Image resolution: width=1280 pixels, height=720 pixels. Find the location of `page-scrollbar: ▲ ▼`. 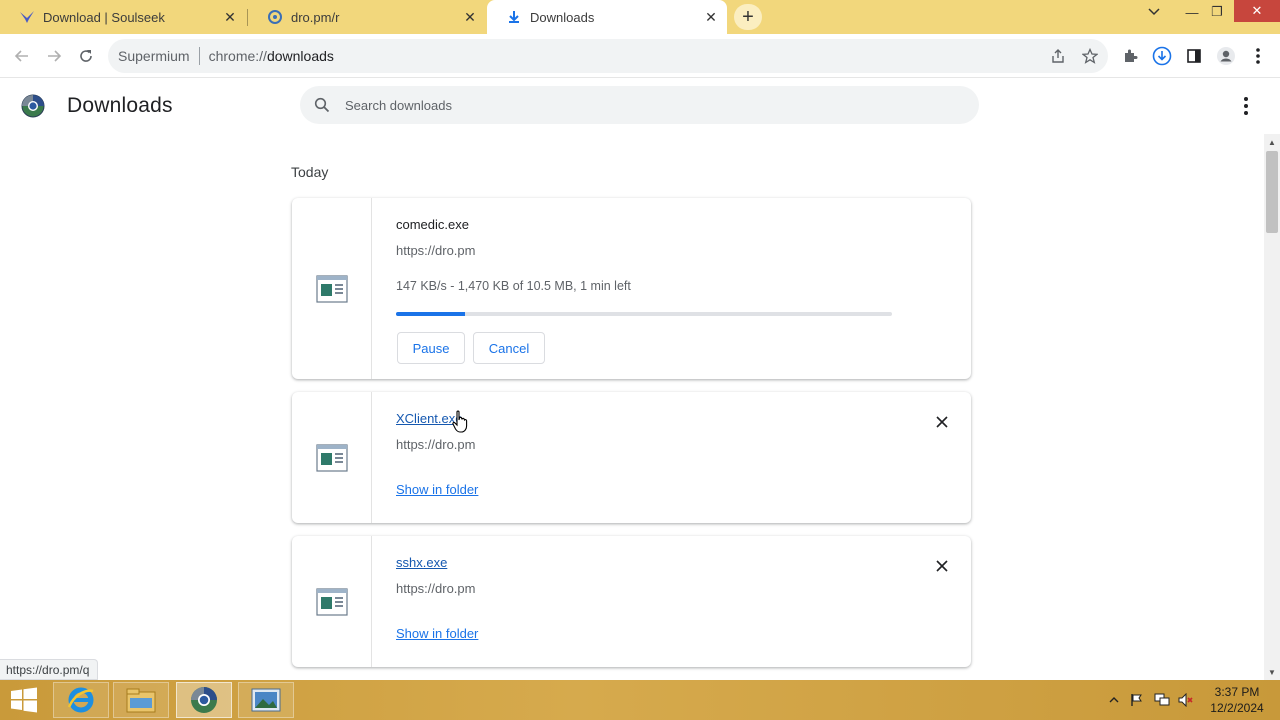

page-scrollbar: ▲ ▼ is located at coordinates (1272, 407).